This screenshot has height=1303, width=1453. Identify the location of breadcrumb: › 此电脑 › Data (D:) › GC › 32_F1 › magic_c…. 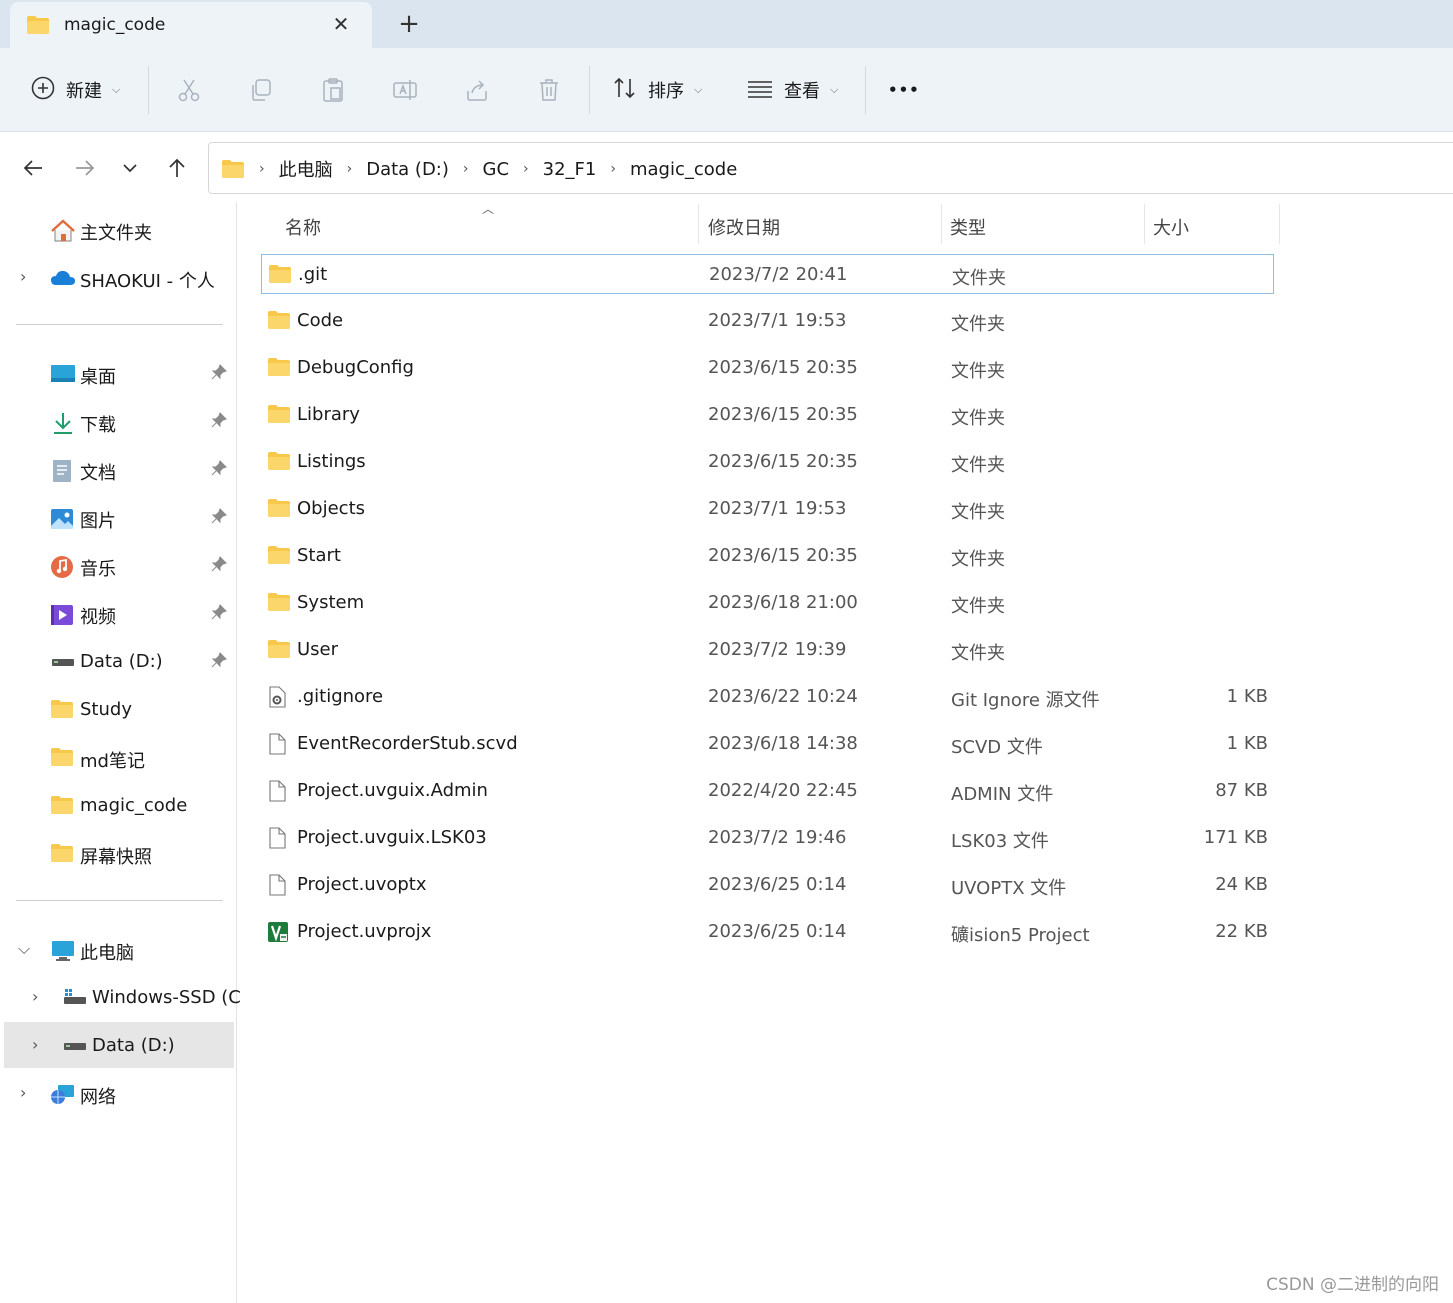
(479, 169).